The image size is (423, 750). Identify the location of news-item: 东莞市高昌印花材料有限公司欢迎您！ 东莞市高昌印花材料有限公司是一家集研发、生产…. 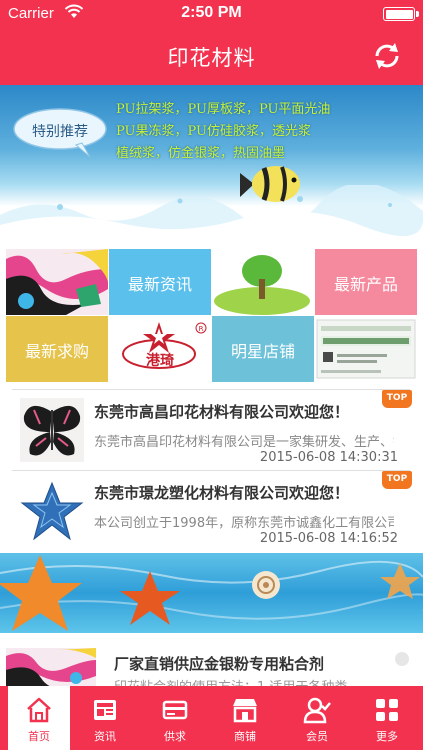
(212, 429).